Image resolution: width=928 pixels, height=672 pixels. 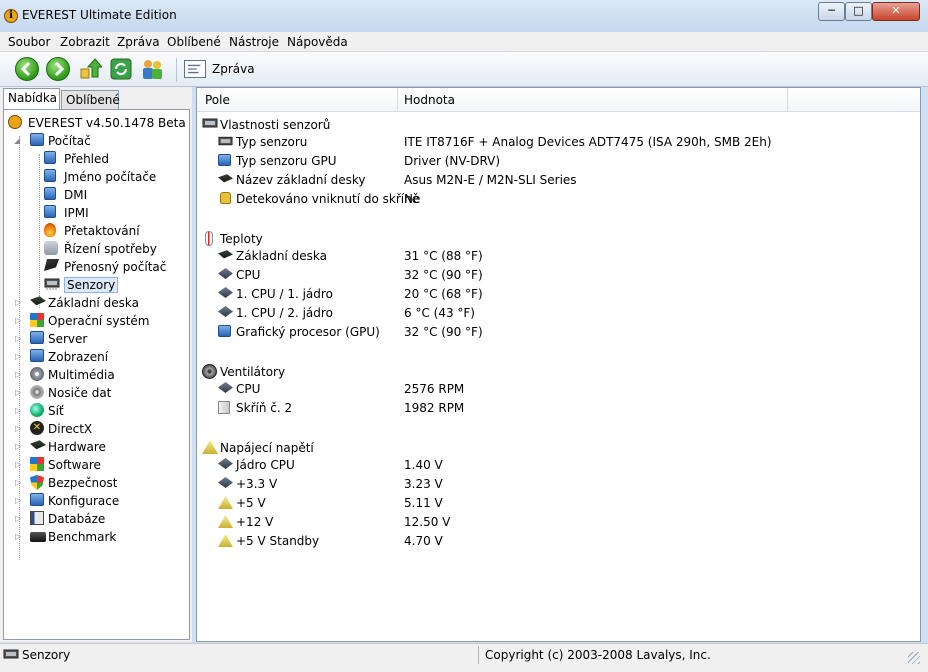 I want to click on tree-item-label: Počítač, so click(x=69, y=141).